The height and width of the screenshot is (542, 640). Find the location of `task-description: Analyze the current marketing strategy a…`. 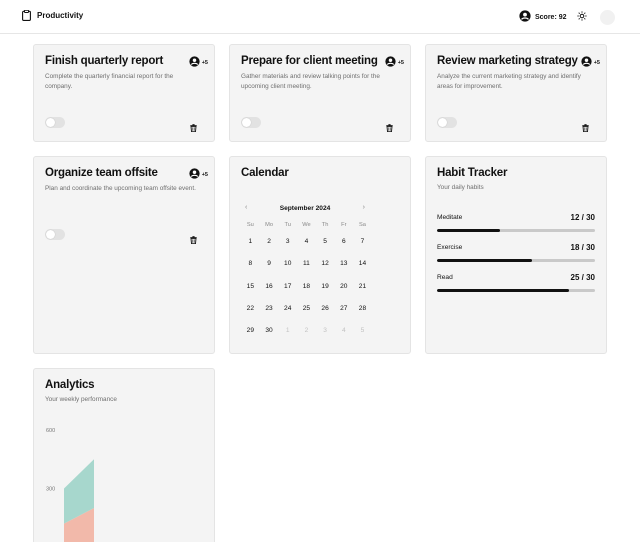

task-description: Analyze the current marketing strategy a… is located at coordinates (509, 81).